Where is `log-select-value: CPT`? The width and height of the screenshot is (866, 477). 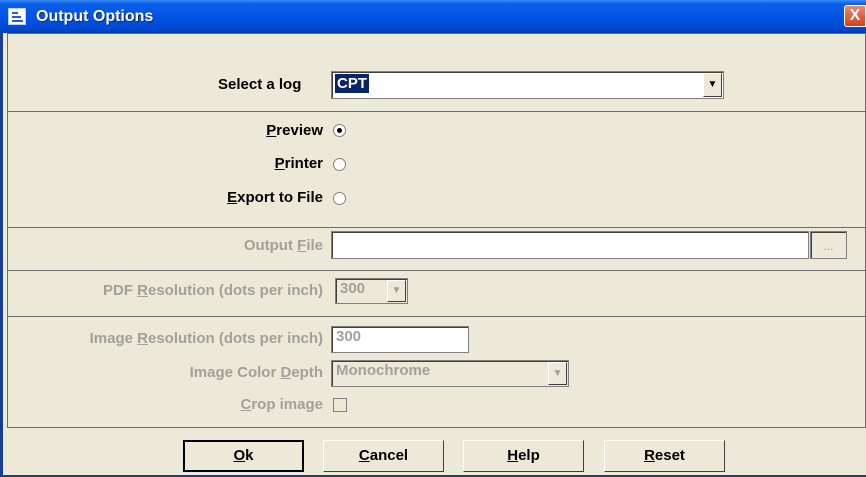 log-select-value: CPT is located at coordinates (352, 83).